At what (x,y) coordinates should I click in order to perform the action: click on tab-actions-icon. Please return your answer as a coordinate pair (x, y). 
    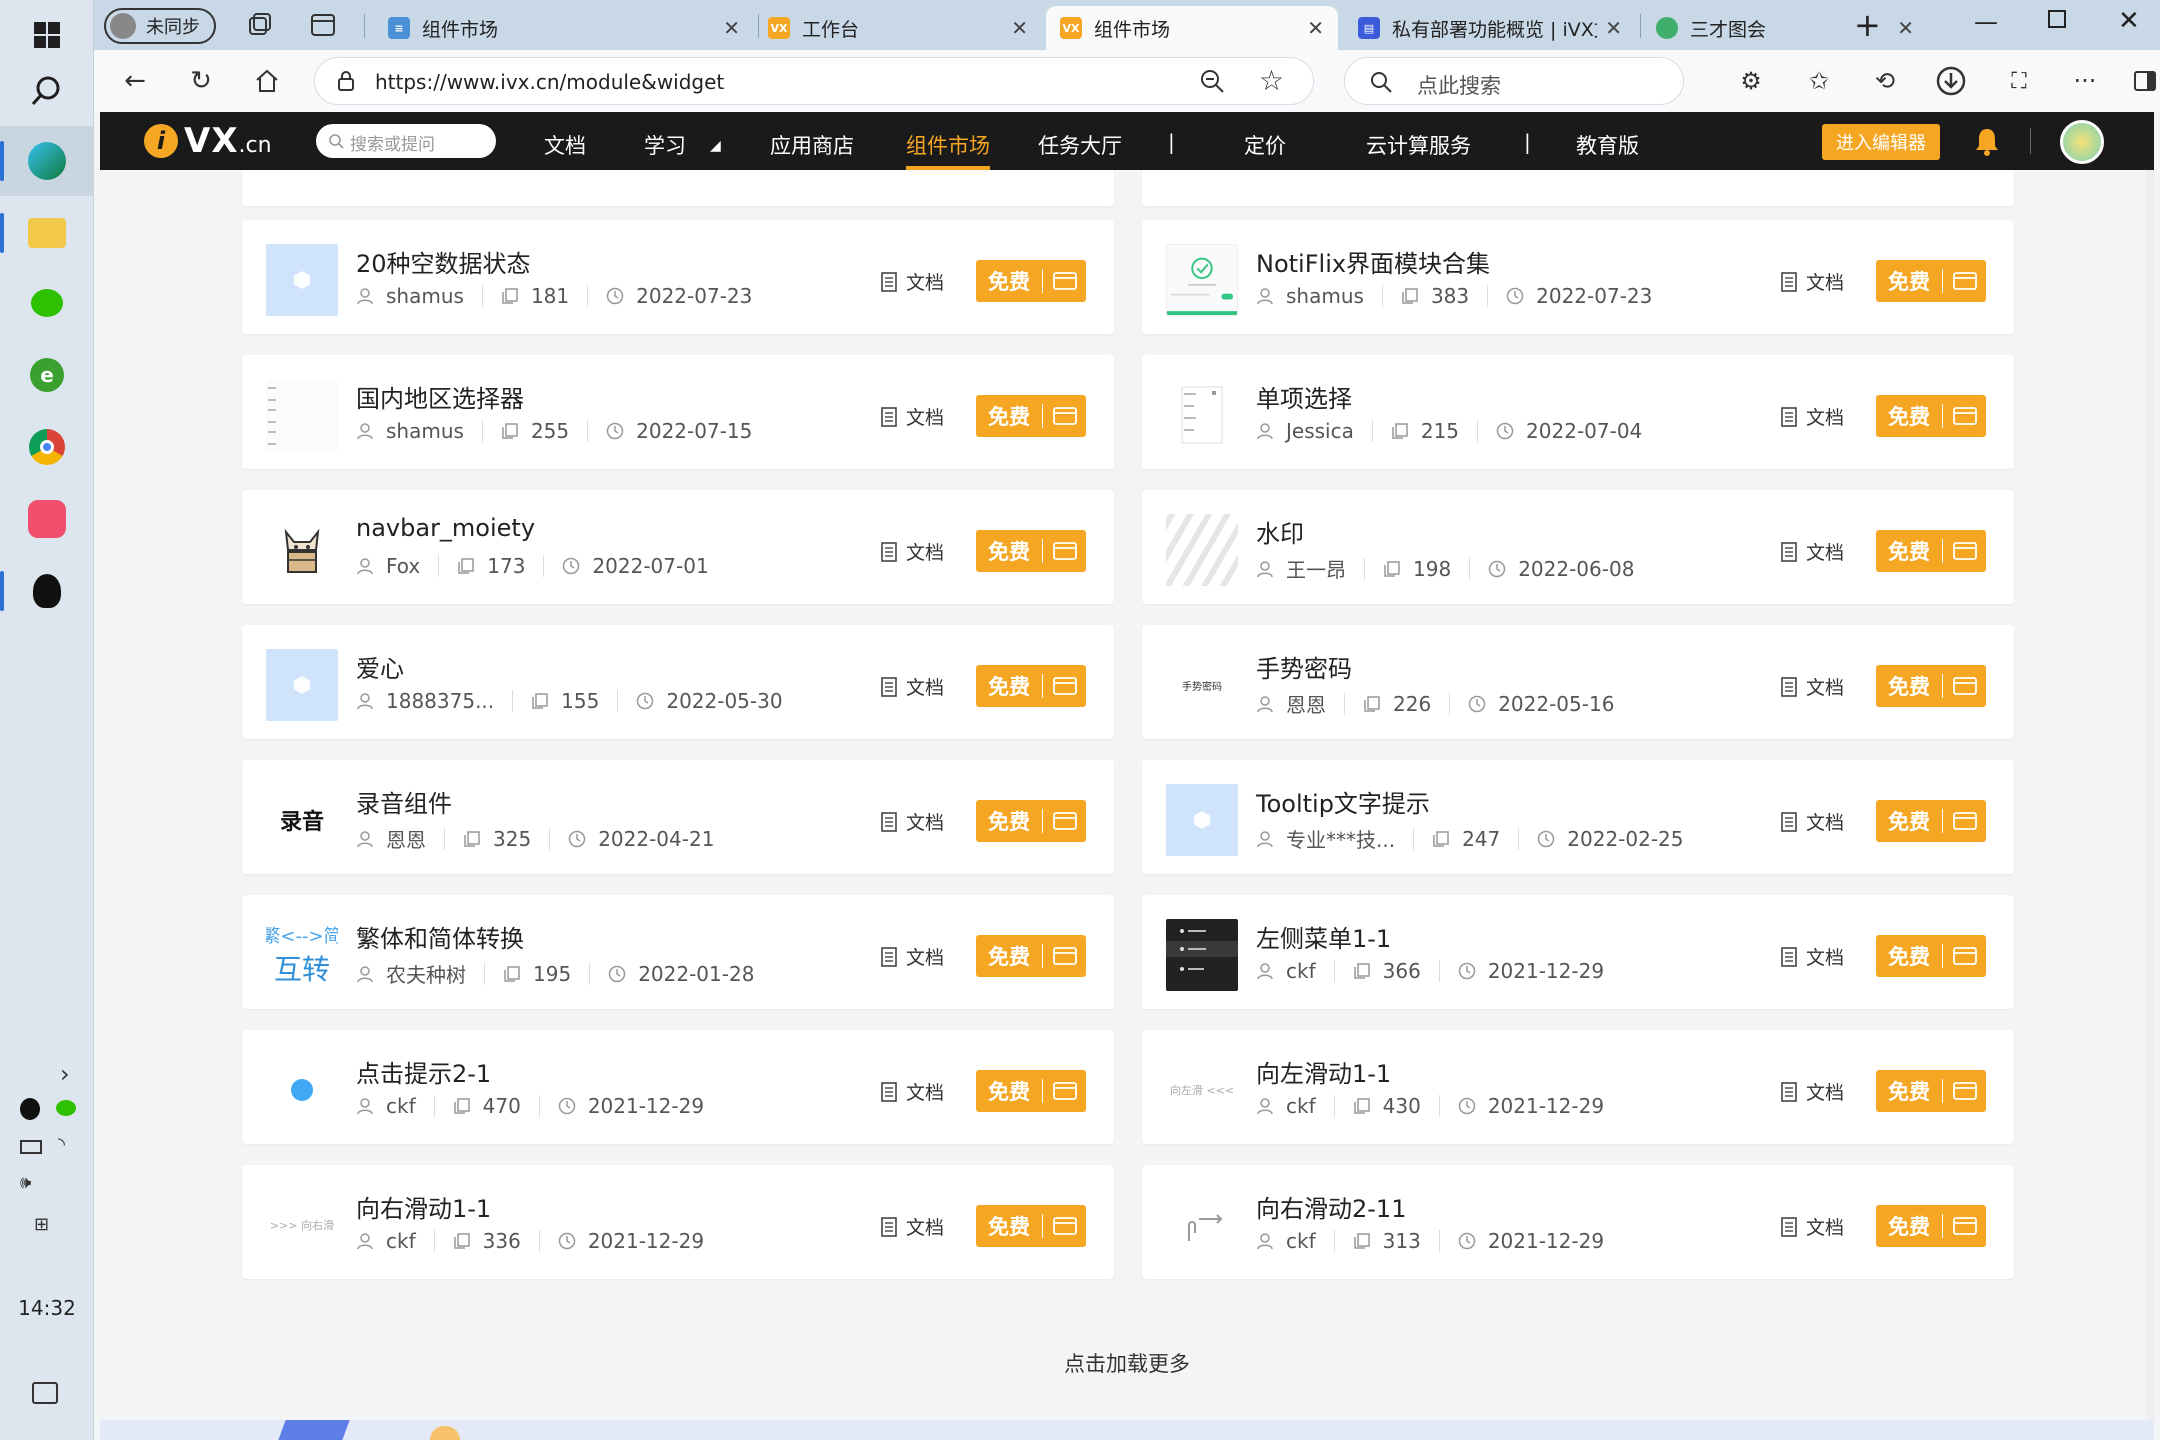
    Looking at the image, I should click on (323, 25).